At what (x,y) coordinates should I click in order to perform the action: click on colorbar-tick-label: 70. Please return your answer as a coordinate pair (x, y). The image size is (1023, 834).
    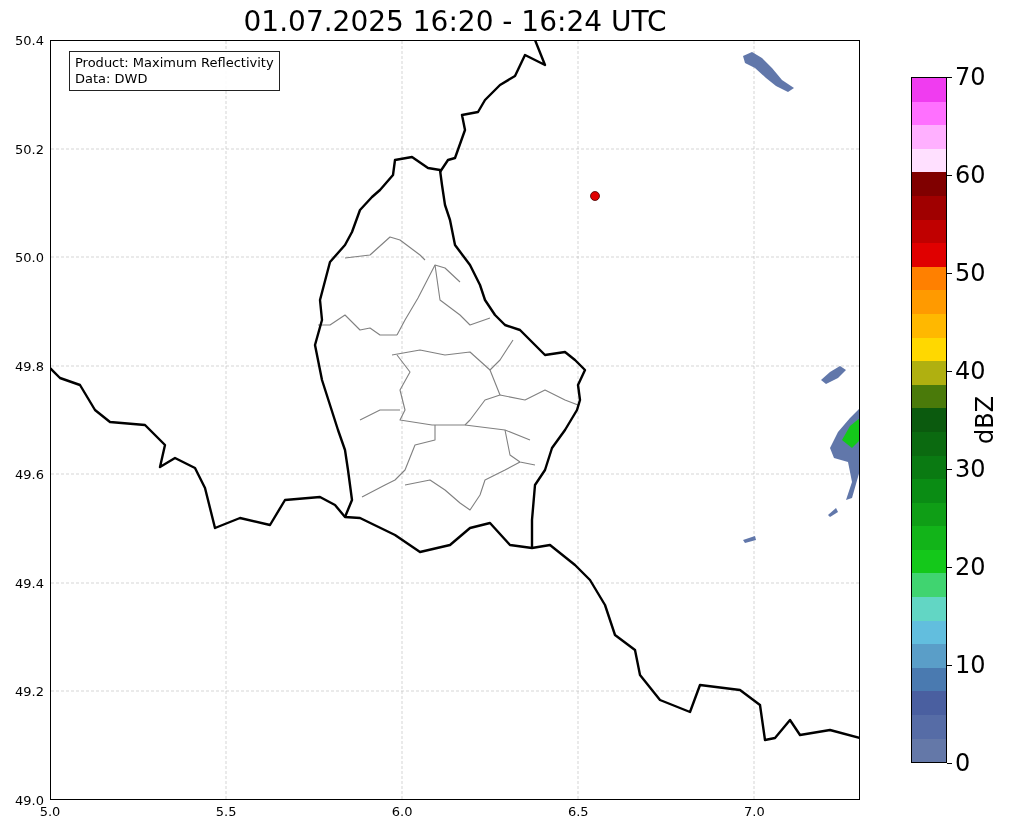
    Looking at the image, I should click on (970, 77).